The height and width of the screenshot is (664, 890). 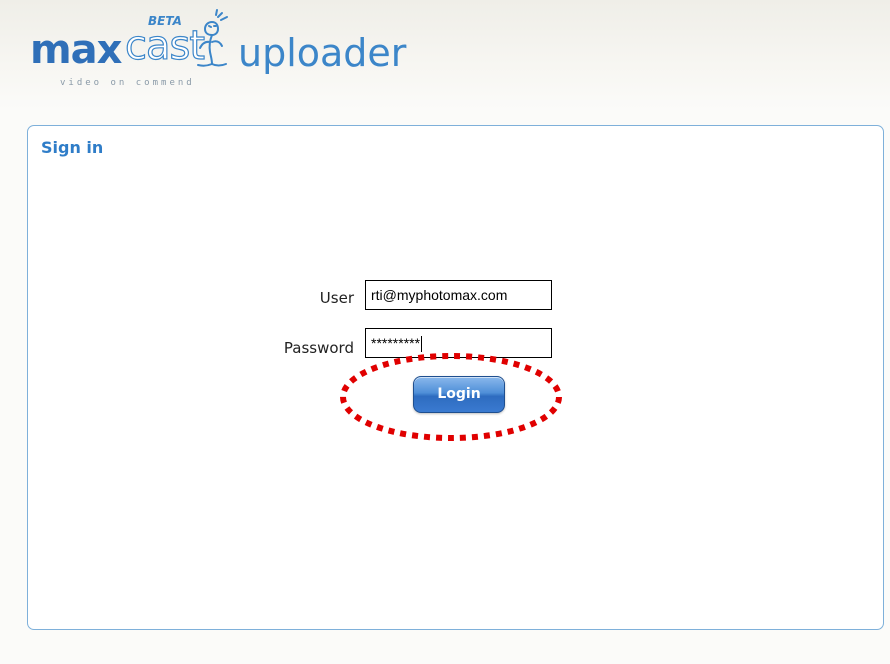 I want to click on panel-title: Sign in, so click(x=72, y=147).